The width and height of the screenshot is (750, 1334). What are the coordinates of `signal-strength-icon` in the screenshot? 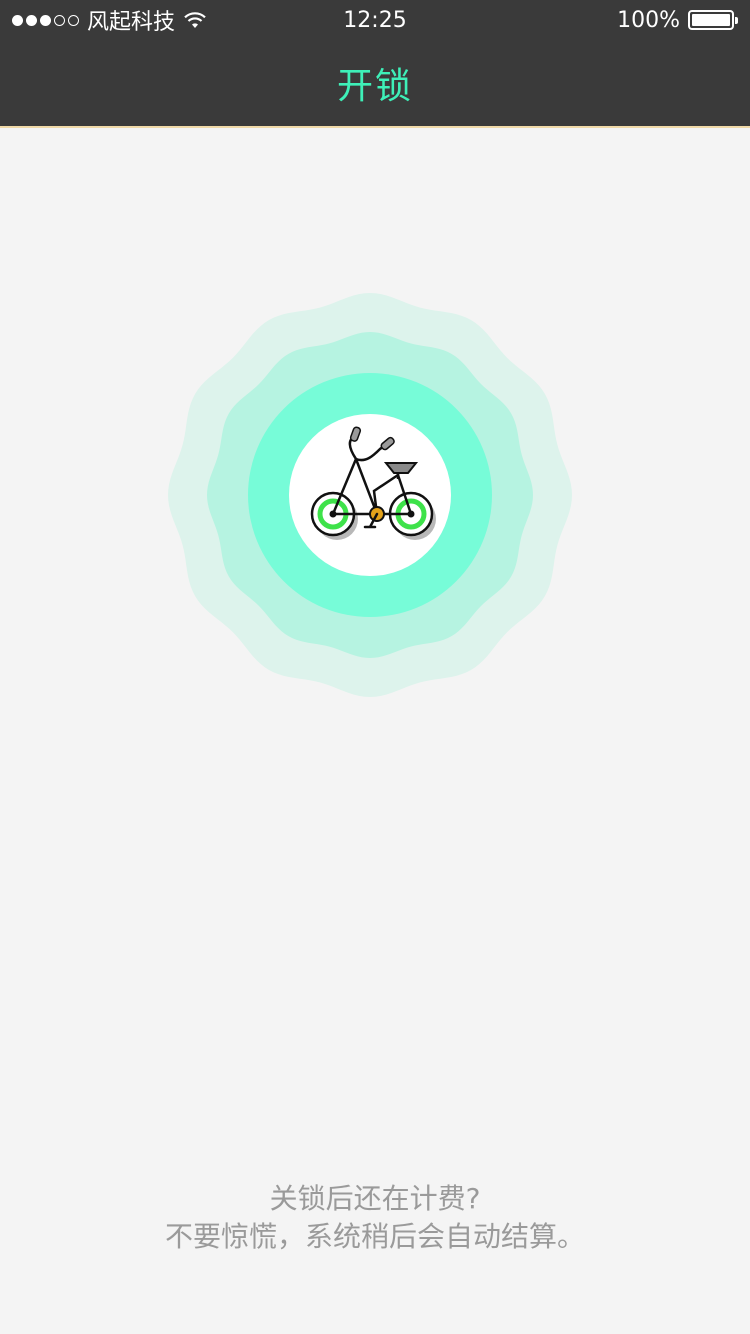 It's located at (45, 20).